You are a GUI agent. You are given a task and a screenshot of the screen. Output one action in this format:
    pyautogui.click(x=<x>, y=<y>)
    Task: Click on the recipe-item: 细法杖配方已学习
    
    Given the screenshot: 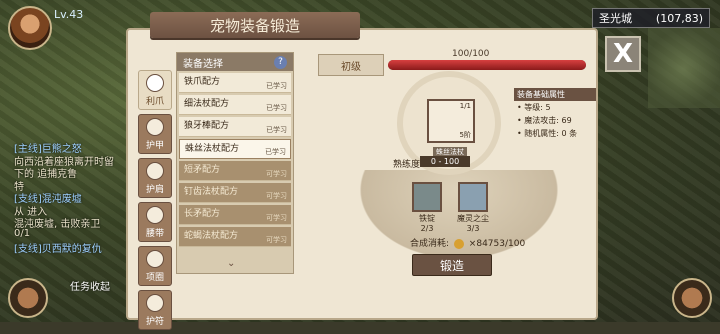 What is the action you would take?
    pyautogui.click(x=235, y=105)
    